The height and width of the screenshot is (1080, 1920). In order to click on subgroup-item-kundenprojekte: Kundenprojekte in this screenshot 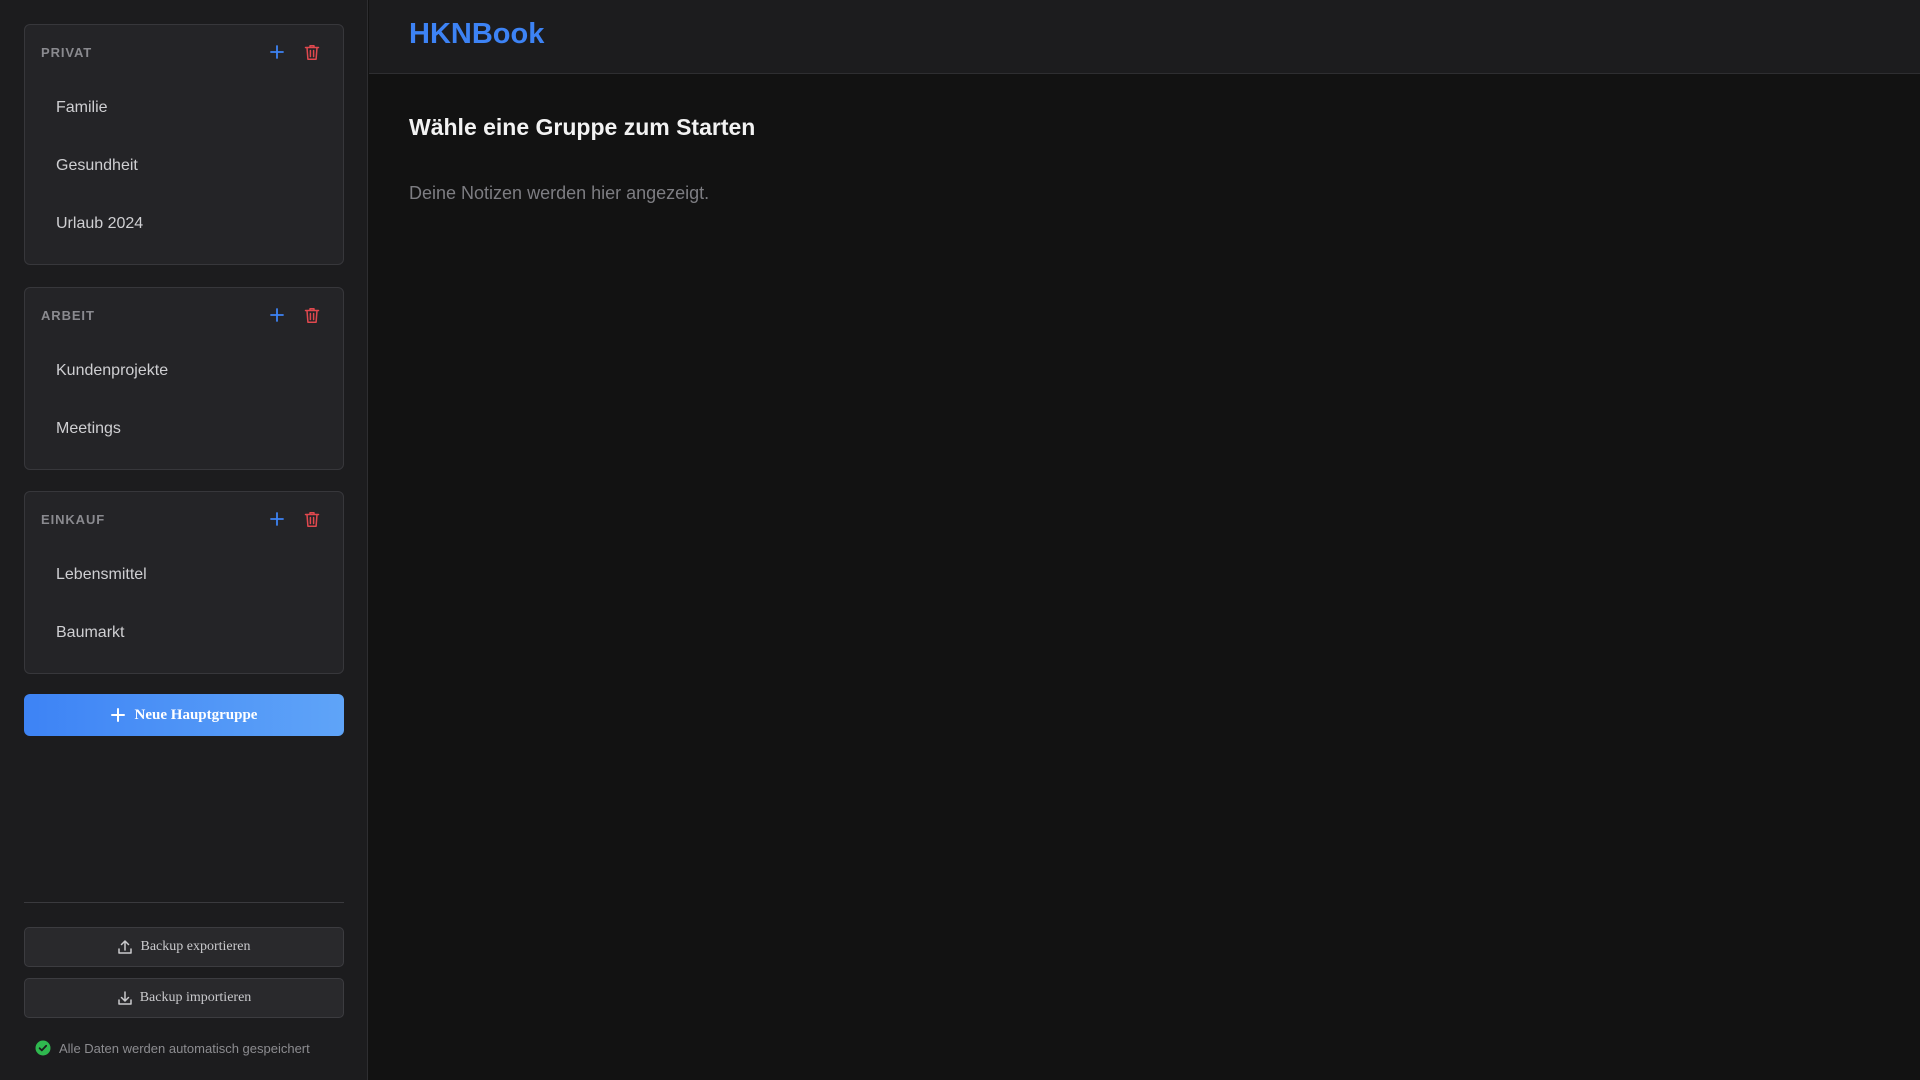, I will do `click(184, 371)`.